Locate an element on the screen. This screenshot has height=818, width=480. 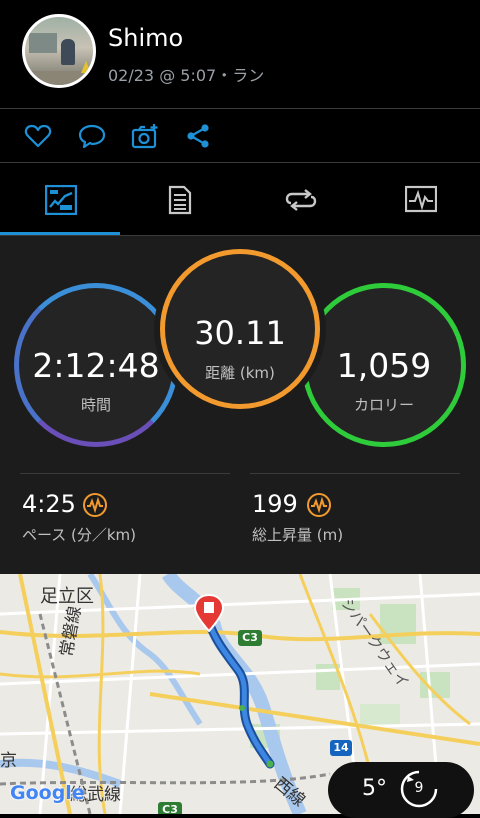
share-icon is located at coordinates (198, 136).